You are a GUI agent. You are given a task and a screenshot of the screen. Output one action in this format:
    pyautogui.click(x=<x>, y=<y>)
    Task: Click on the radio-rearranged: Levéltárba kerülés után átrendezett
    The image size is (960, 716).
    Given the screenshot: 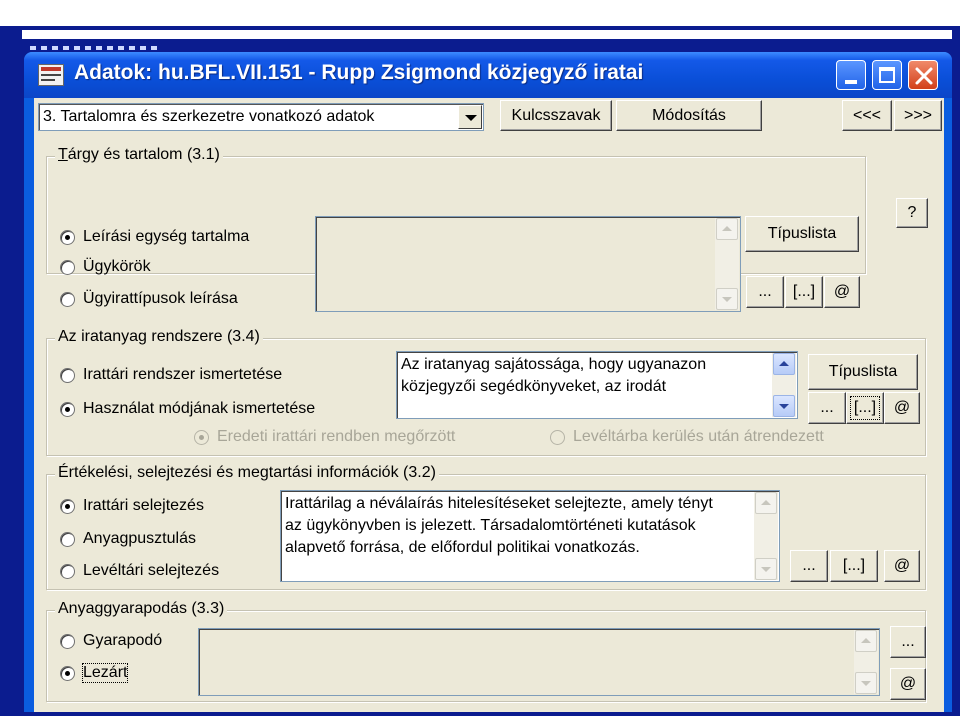 What is the action you would take?
    pyautogui.click(x=687, y=437)
    